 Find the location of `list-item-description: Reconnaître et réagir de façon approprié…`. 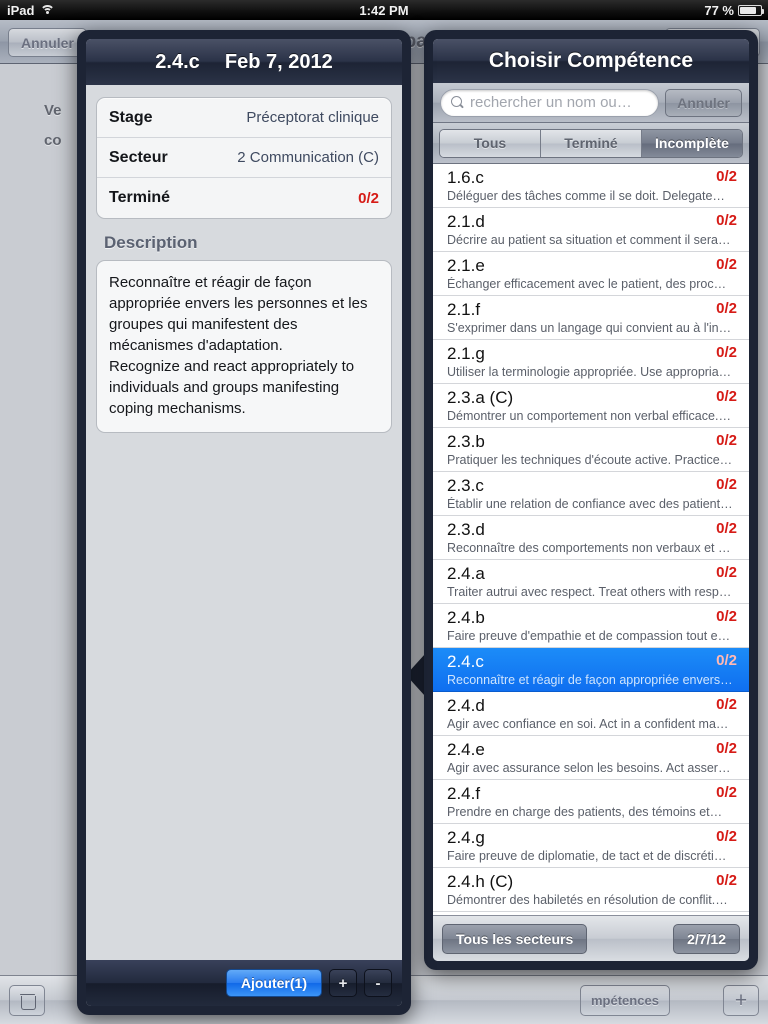

list-item-description: Reconnaître et réagir de façon approprié… is located at coordinates (590, 680).